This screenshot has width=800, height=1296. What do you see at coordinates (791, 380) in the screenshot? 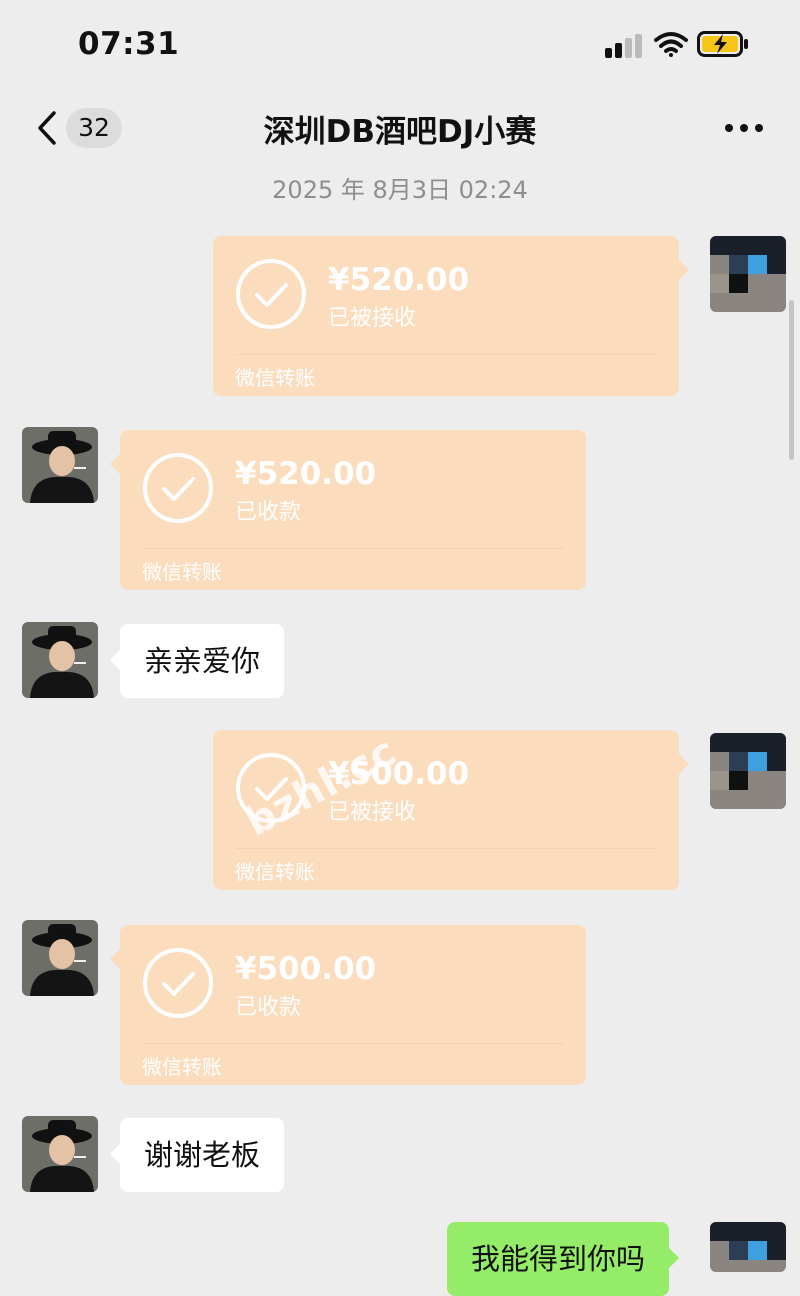
I see `scrollbar` at bounding box center [791, 380].